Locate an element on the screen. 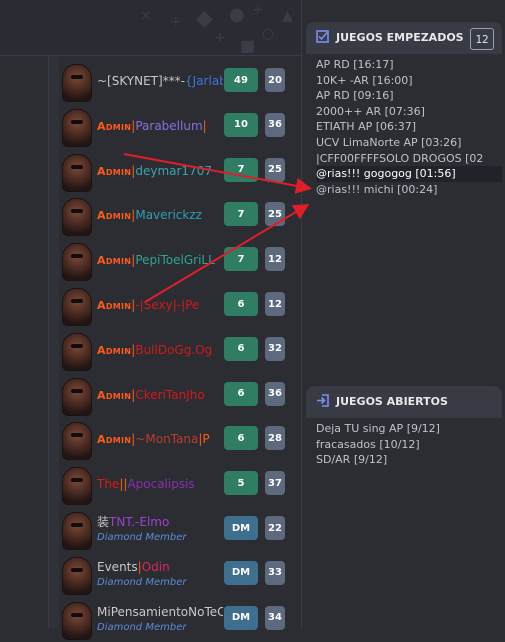 The image size is (505, 642). arrow-to-michi-game is located at coordinates (227, 253).